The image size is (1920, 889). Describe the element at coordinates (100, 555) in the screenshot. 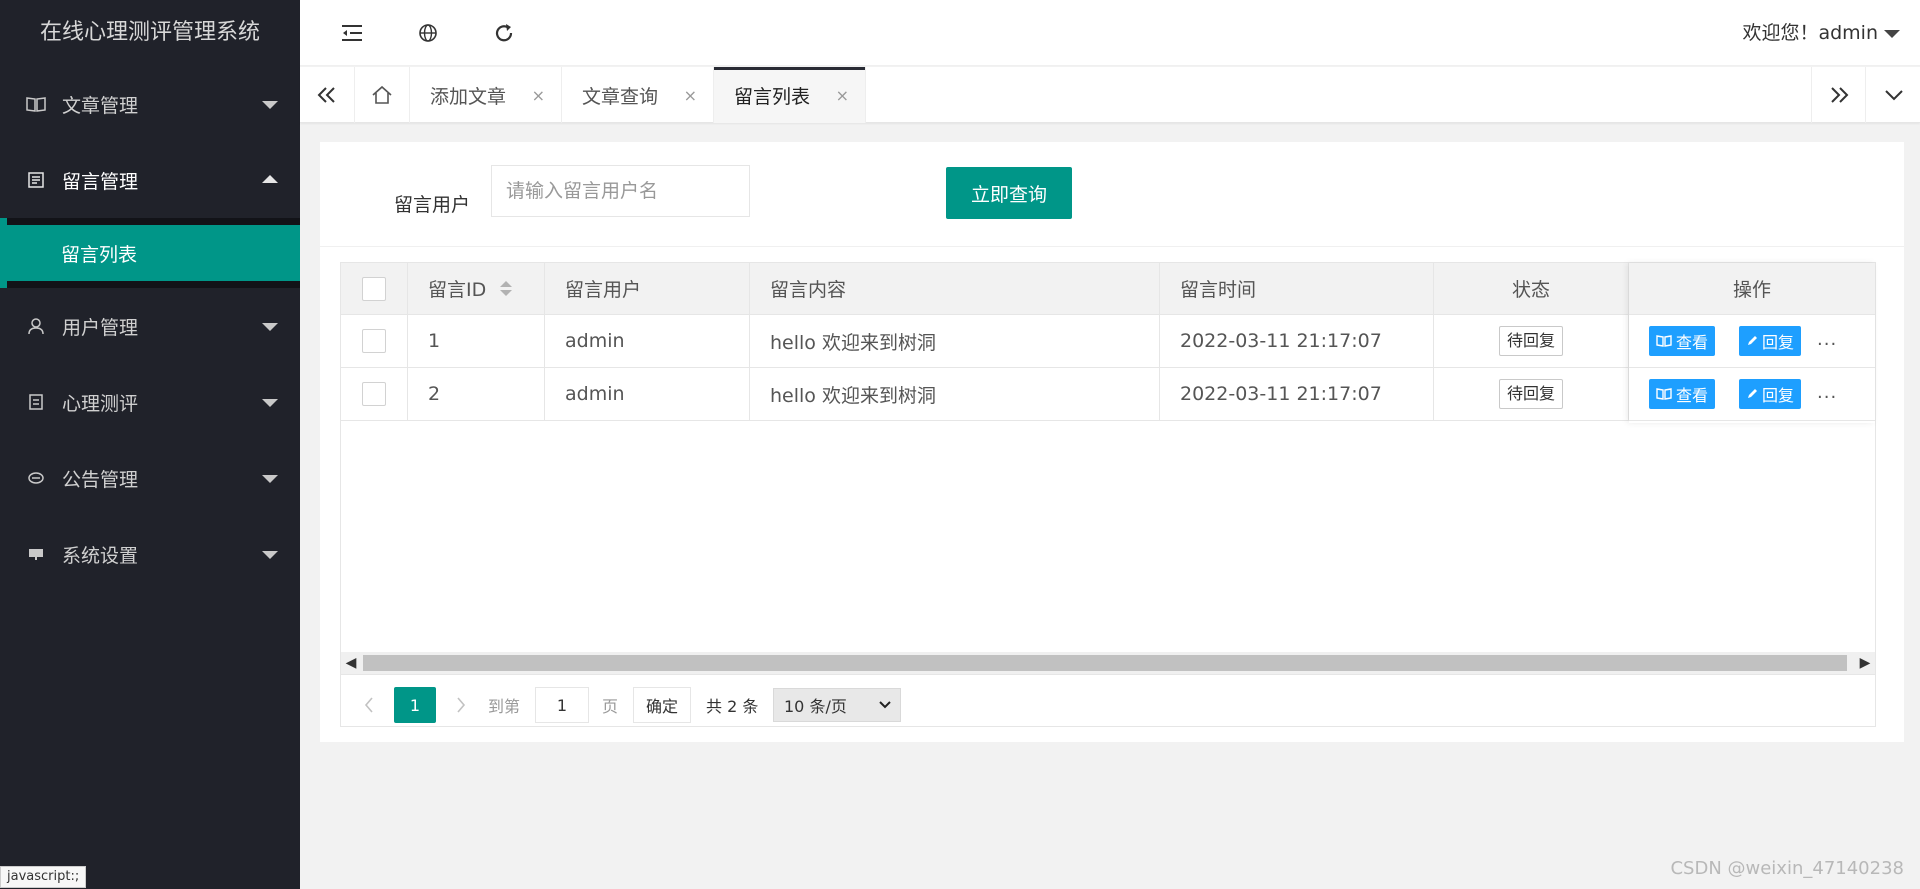

I see `sidebar-item-label: 系统设置` at that location.